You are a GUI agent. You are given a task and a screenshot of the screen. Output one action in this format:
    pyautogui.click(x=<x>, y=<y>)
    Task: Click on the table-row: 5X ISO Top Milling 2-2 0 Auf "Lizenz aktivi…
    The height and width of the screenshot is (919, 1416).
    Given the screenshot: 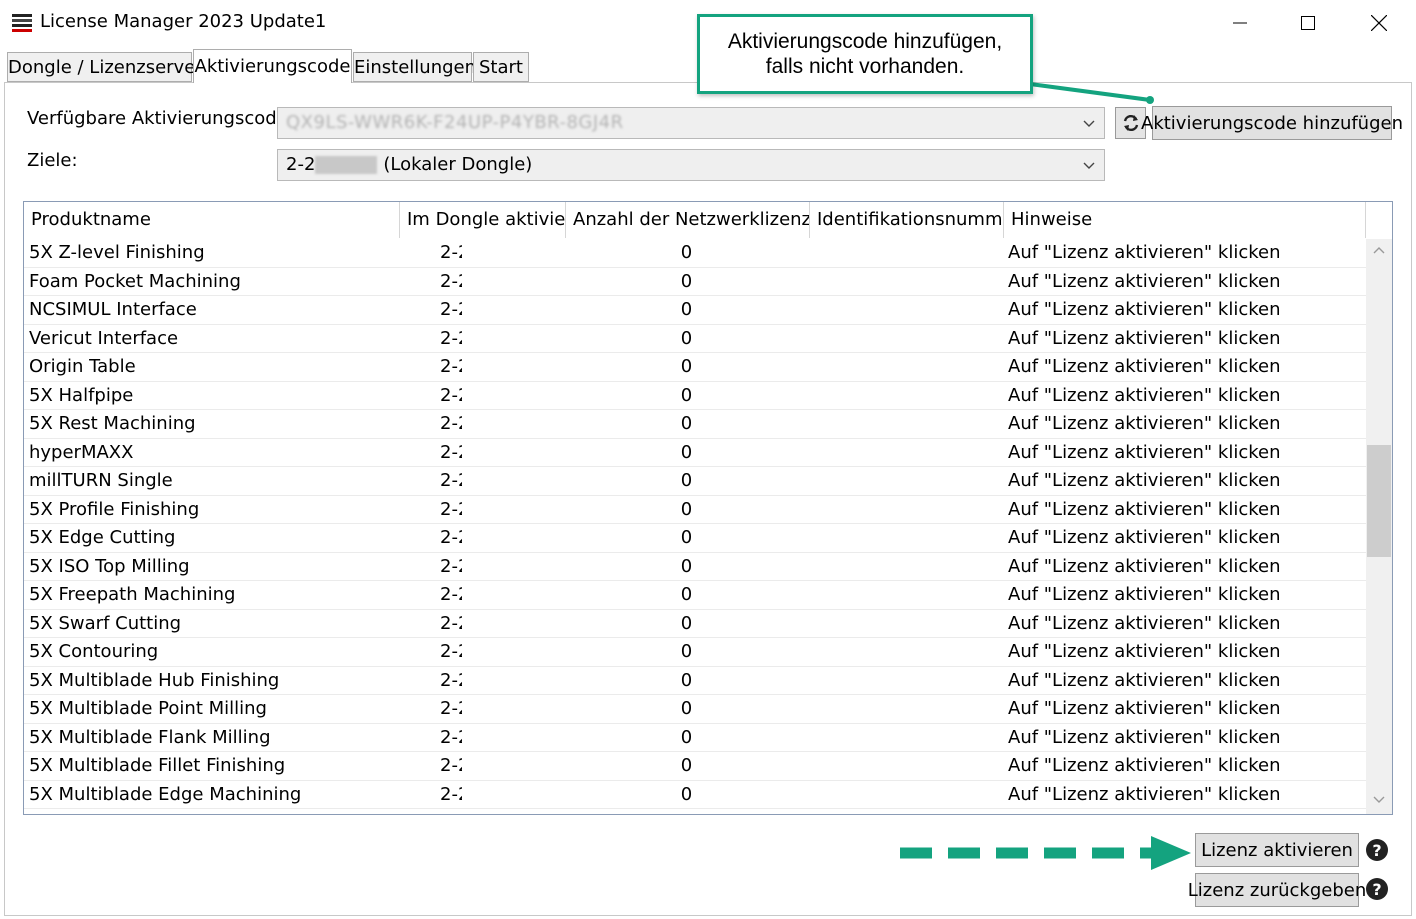 What is the action you would take?
    pyautogui.click(x=695, y=567)
    